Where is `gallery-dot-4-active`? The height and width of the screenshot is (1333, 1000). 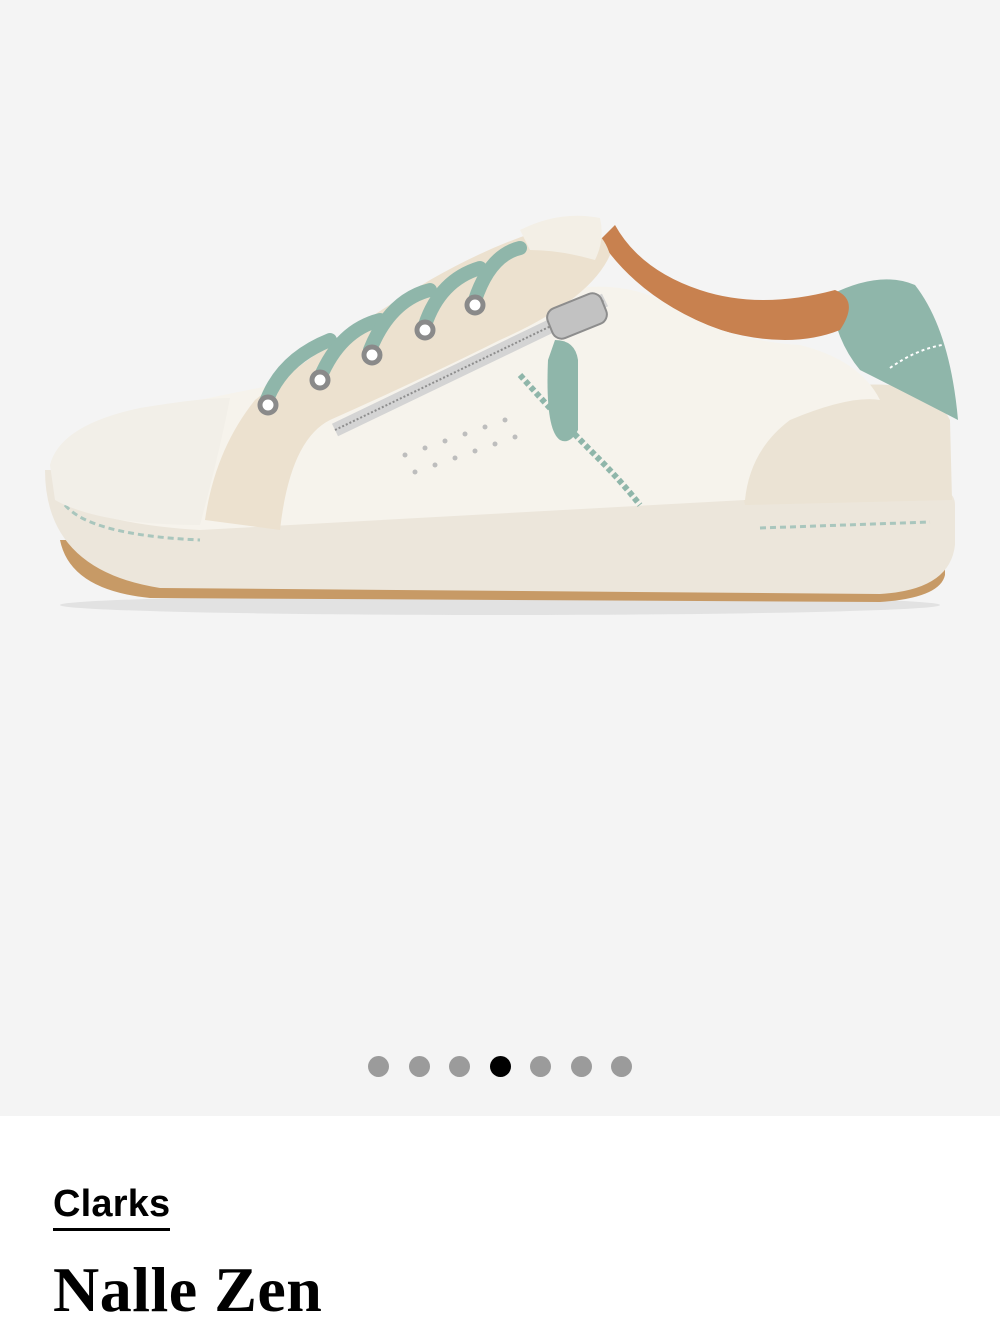
gallery-dot-4-active is located at coordinates (500, 1066).